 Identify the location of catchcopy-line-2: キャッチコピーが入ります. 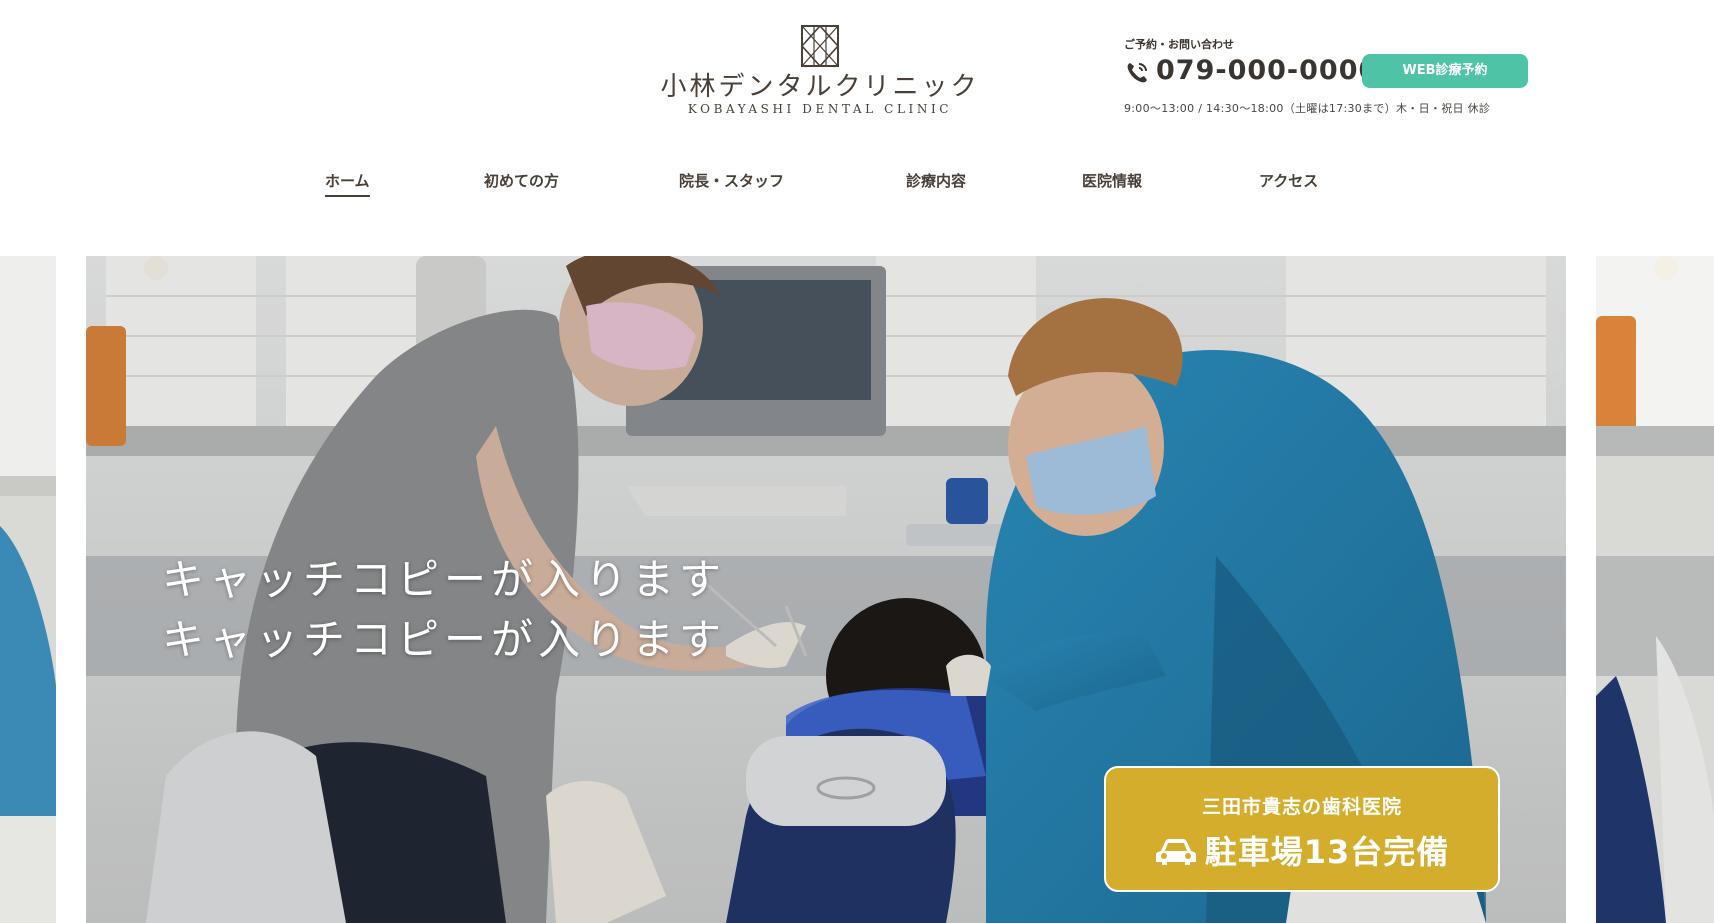
(444, 639).